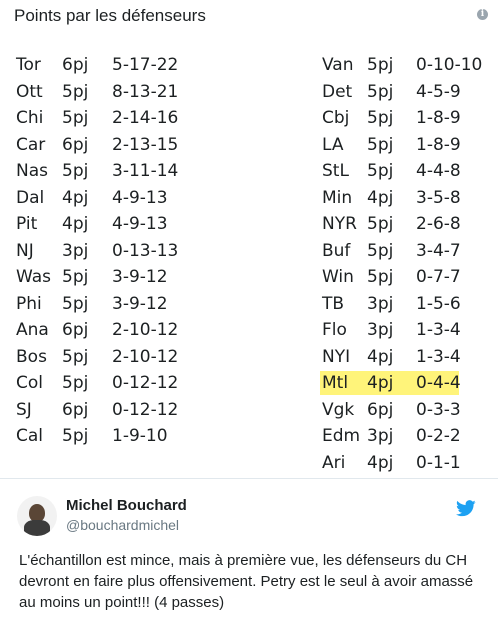 The height and width of the screenshot is (620, 498). I want to click on stat-pts: 2-6-8, so click(438, 224).